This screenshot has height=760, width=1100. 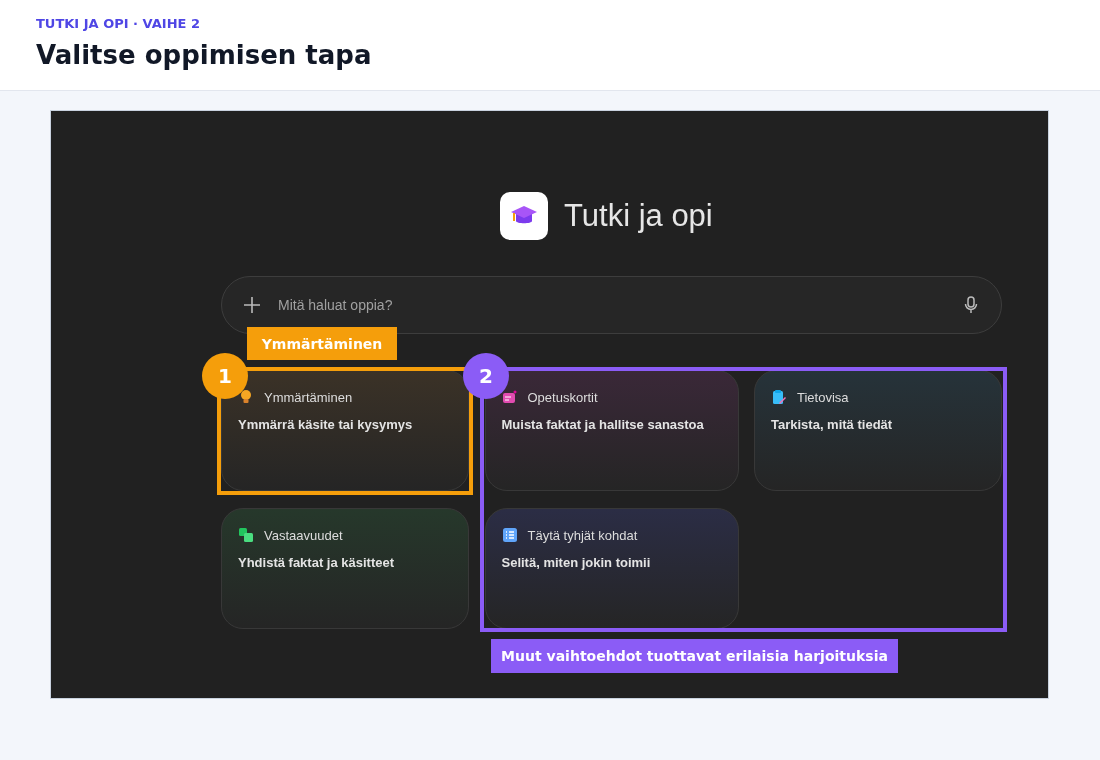 I want to click on option-description: Tarkista, mitä tiedät, so click(x=832, y=424).